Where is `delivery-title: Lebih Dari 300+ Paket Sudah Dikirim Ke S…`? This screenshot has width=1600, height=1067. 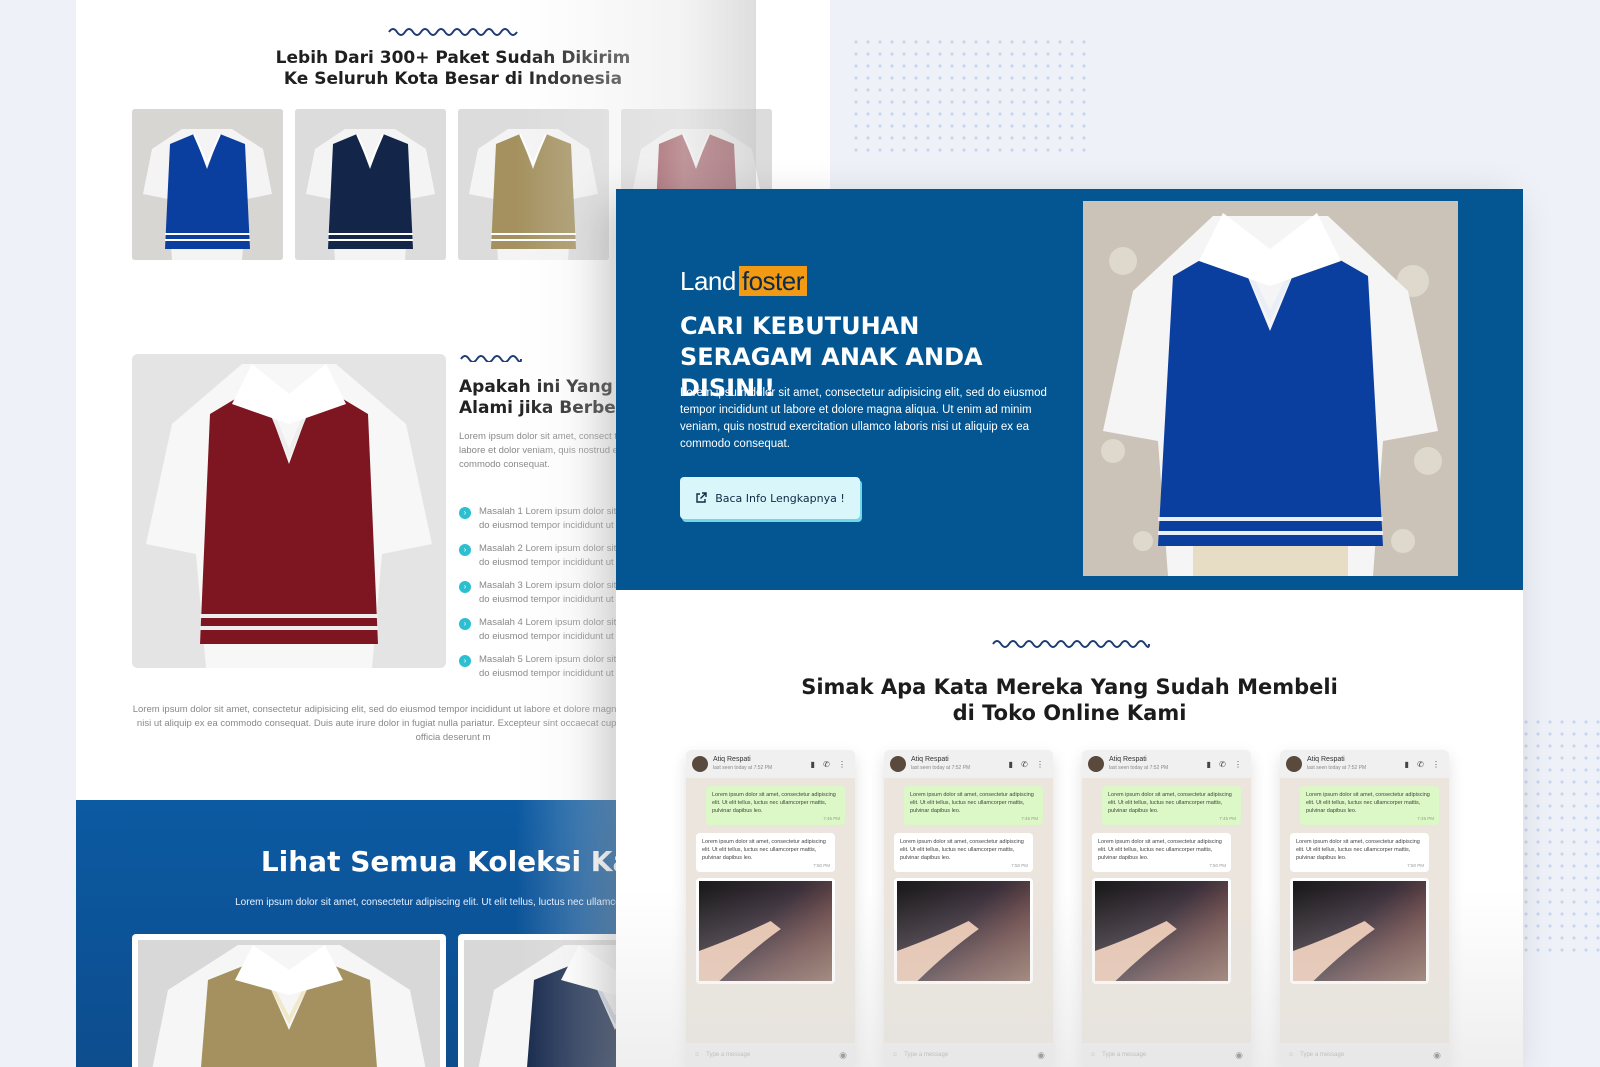 delivery-title: Lebih Dari 300+ Paket Sudah Dikirim Ke S… is located at coordinates (453, 68).